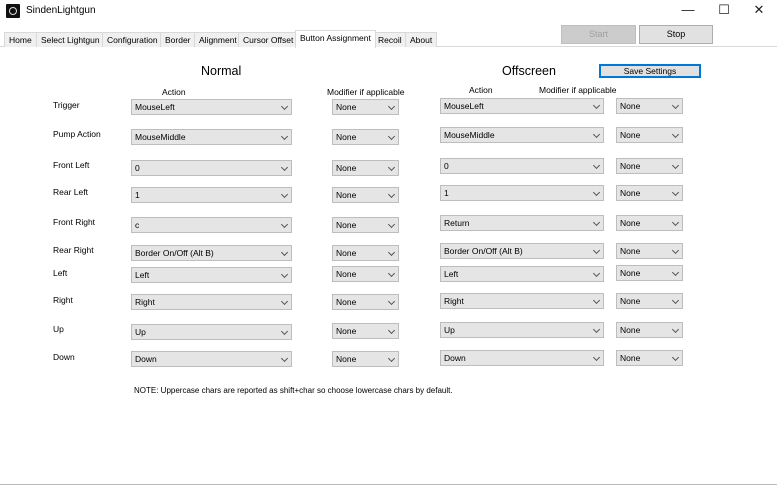 This screenshot has height=486, width=777. Describe the element at coordinates (58, 329) in the screenshot. I see `row-label-up: Up` at that location.